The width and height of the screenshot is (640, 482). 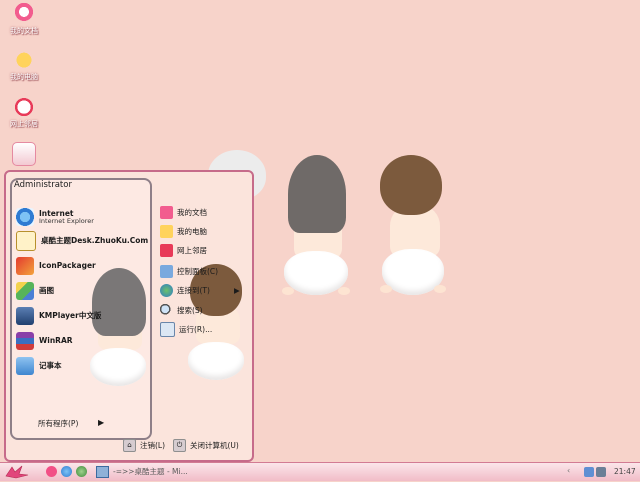 I want to click on desktop-icon-label: 我的文档, so click(x=24, y=31).